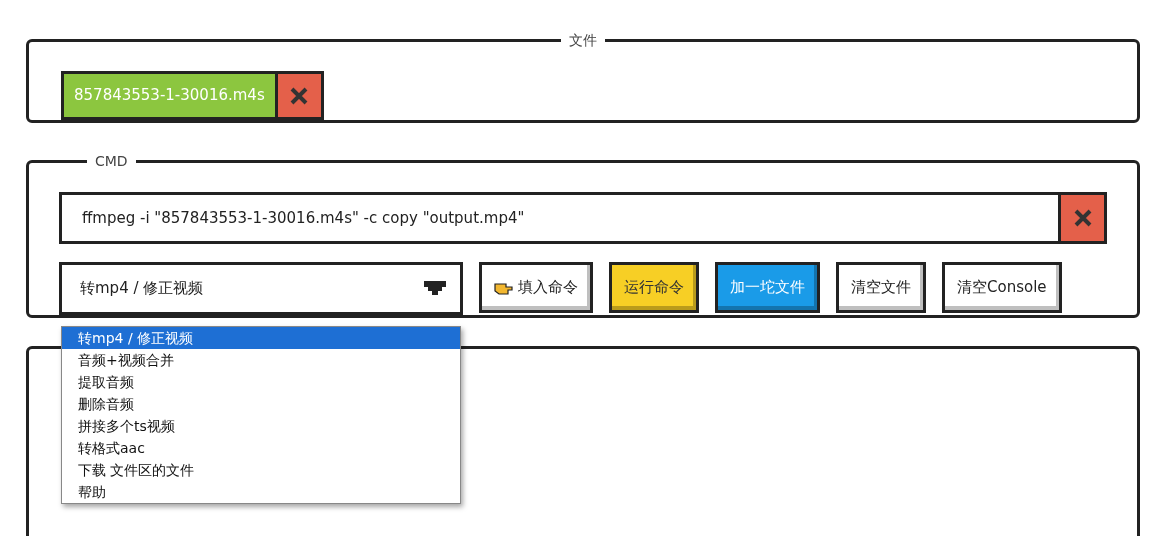  Describe the element at coordinates (261, 288) in the screenshot. I see `preset-select: 转mp4 / 修正视频` at that location.